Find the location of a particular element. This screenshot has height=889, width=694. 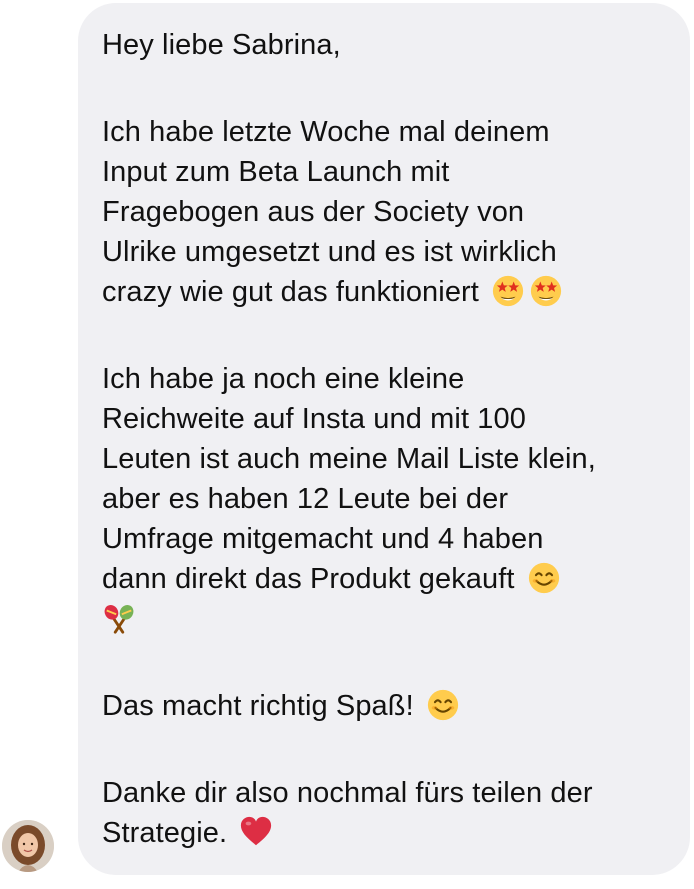

text-line: Danke dir also nochmal fürs teilen der is located at coordinates (347, 793).